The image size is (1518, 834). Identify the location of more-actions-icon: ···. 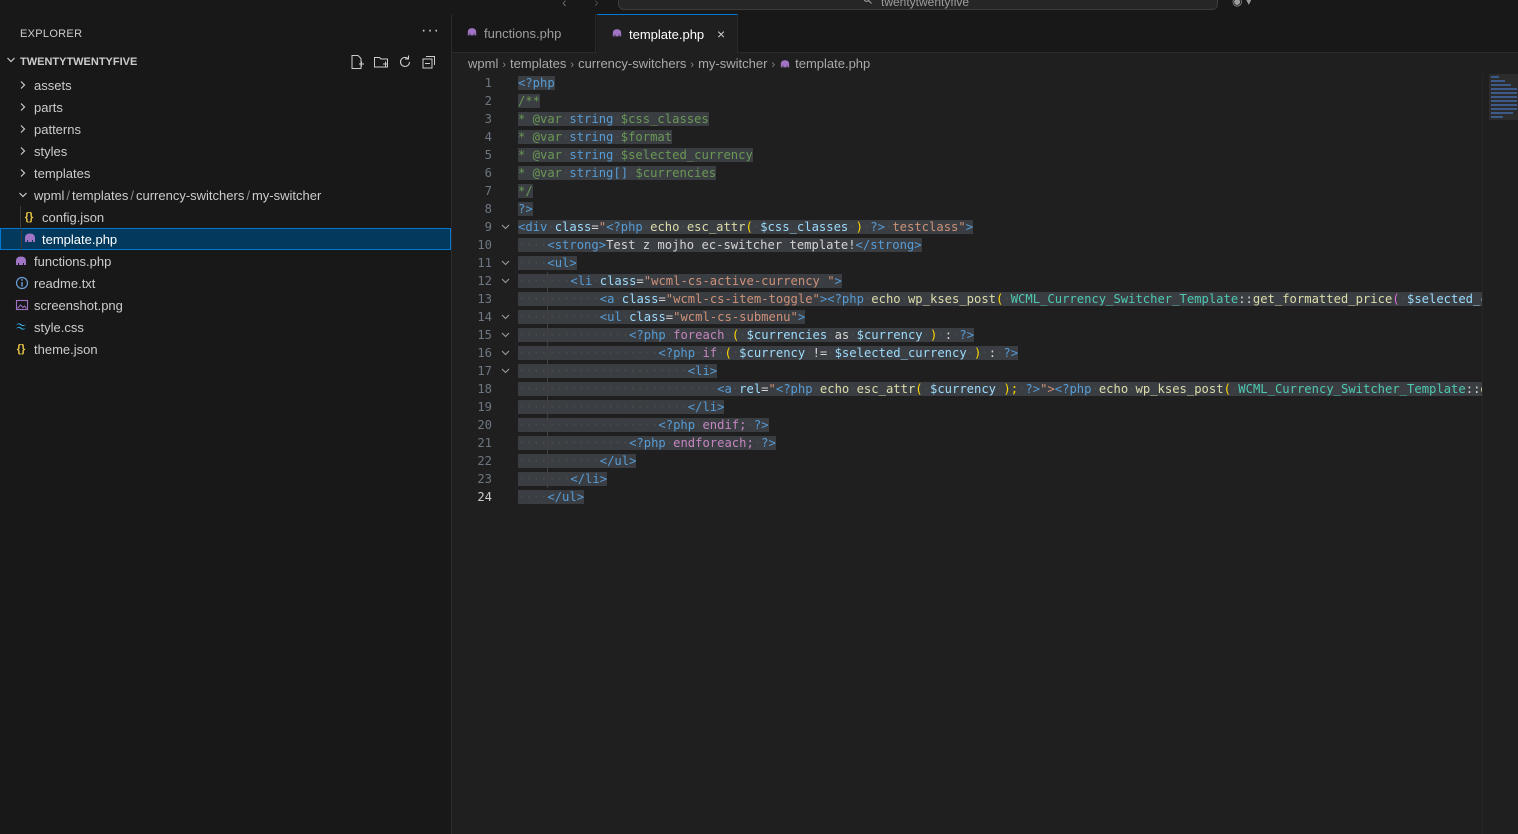
(430, 31).